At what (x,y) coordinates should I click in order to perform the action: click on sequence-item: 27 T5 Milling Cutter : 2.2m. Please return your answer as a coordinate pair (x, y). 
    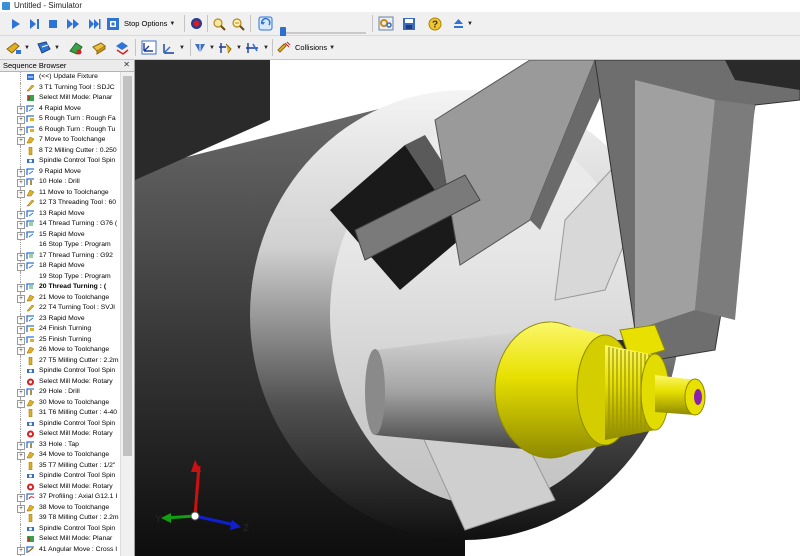
    Looking at the image, I should click on (60, 360).